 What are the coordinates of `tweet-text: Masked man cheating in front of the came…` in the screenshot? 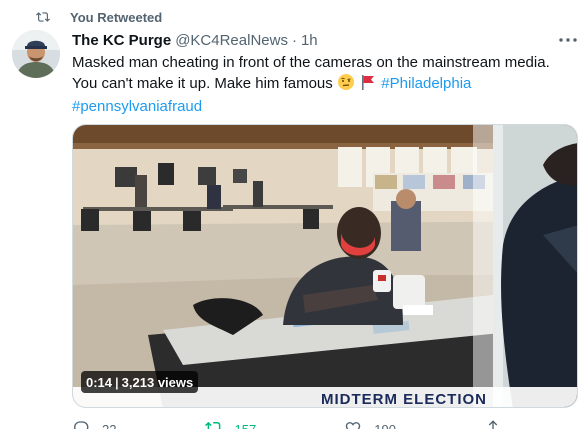 It's located at (322, 85).